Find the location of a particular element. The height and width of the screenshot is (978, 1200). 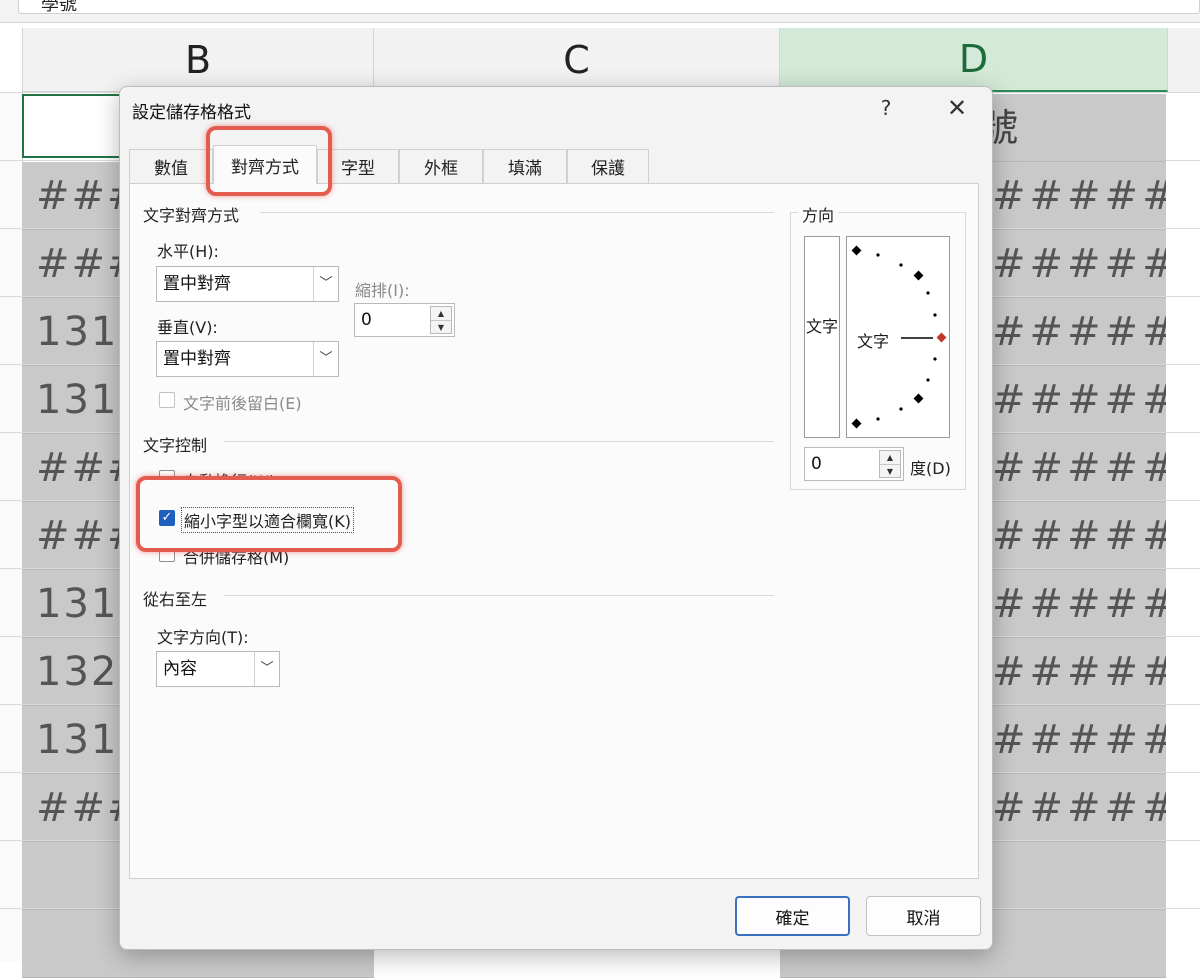

tab-label: 填滿 is located at coordinates (525, 169).